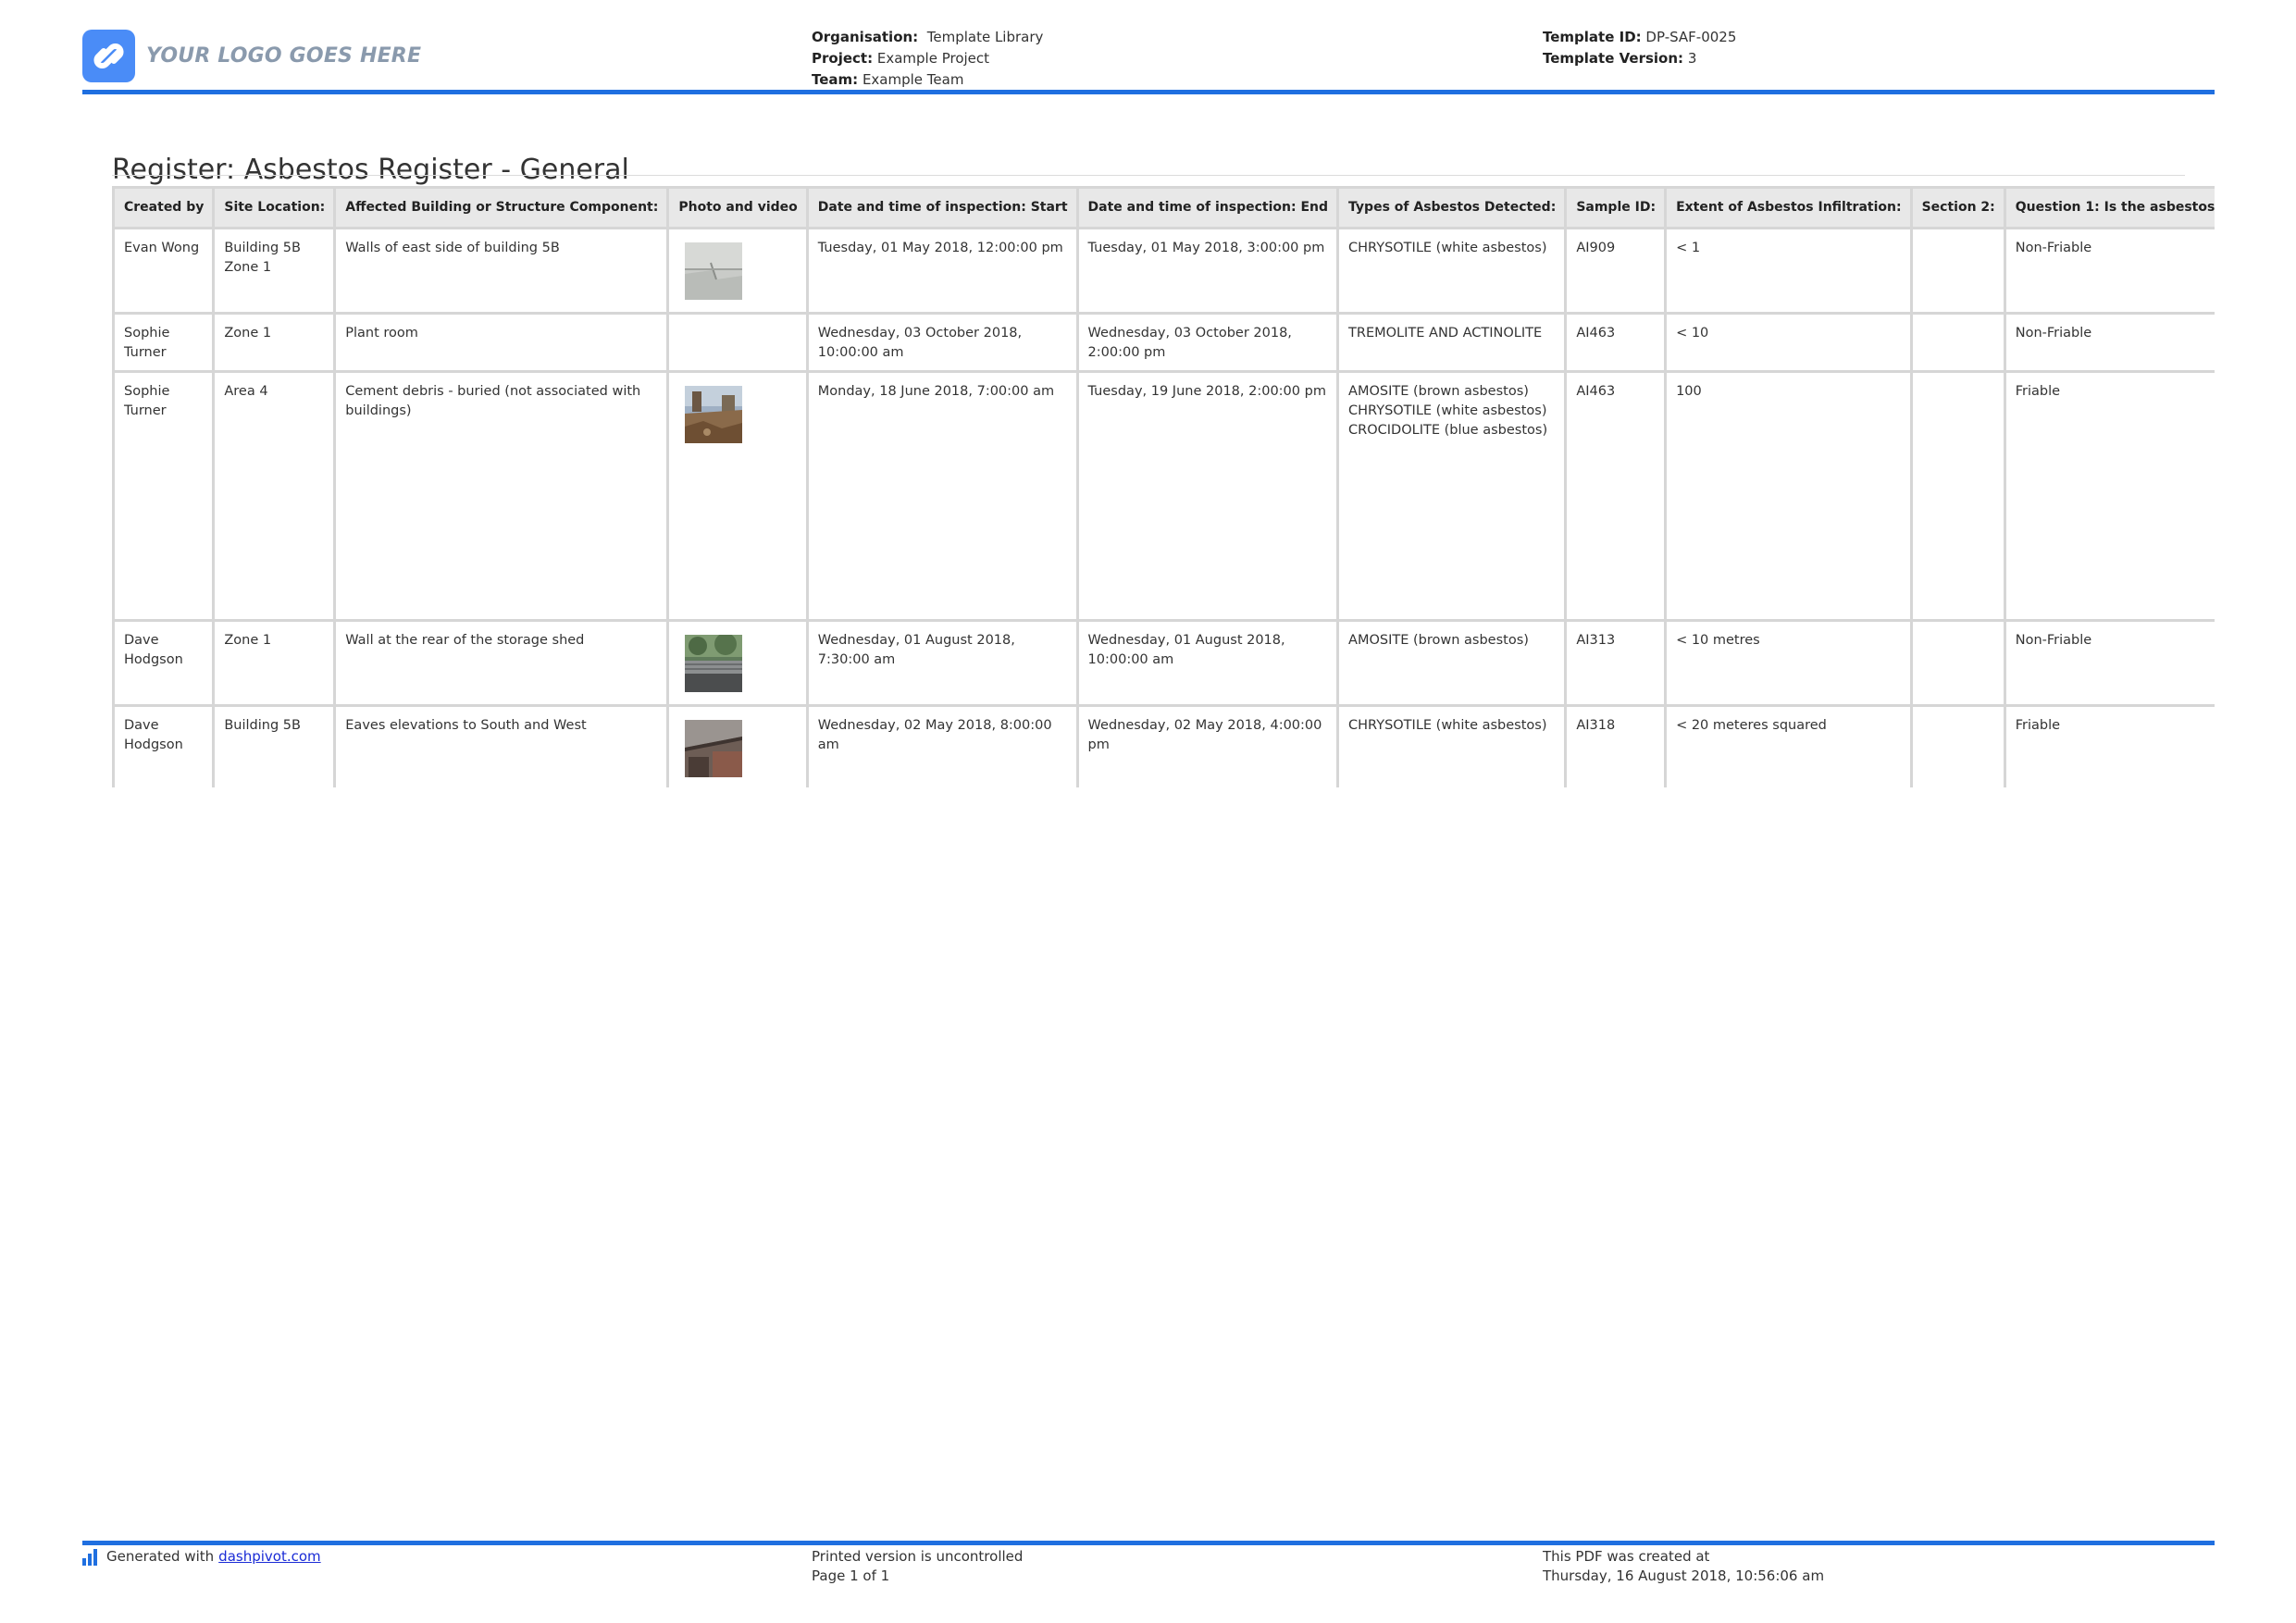  What do you see at coordinates (942, 207) in the screenshot?
I see `column-header: Date and time of inspection: Start` at bounding box center [942, 207].